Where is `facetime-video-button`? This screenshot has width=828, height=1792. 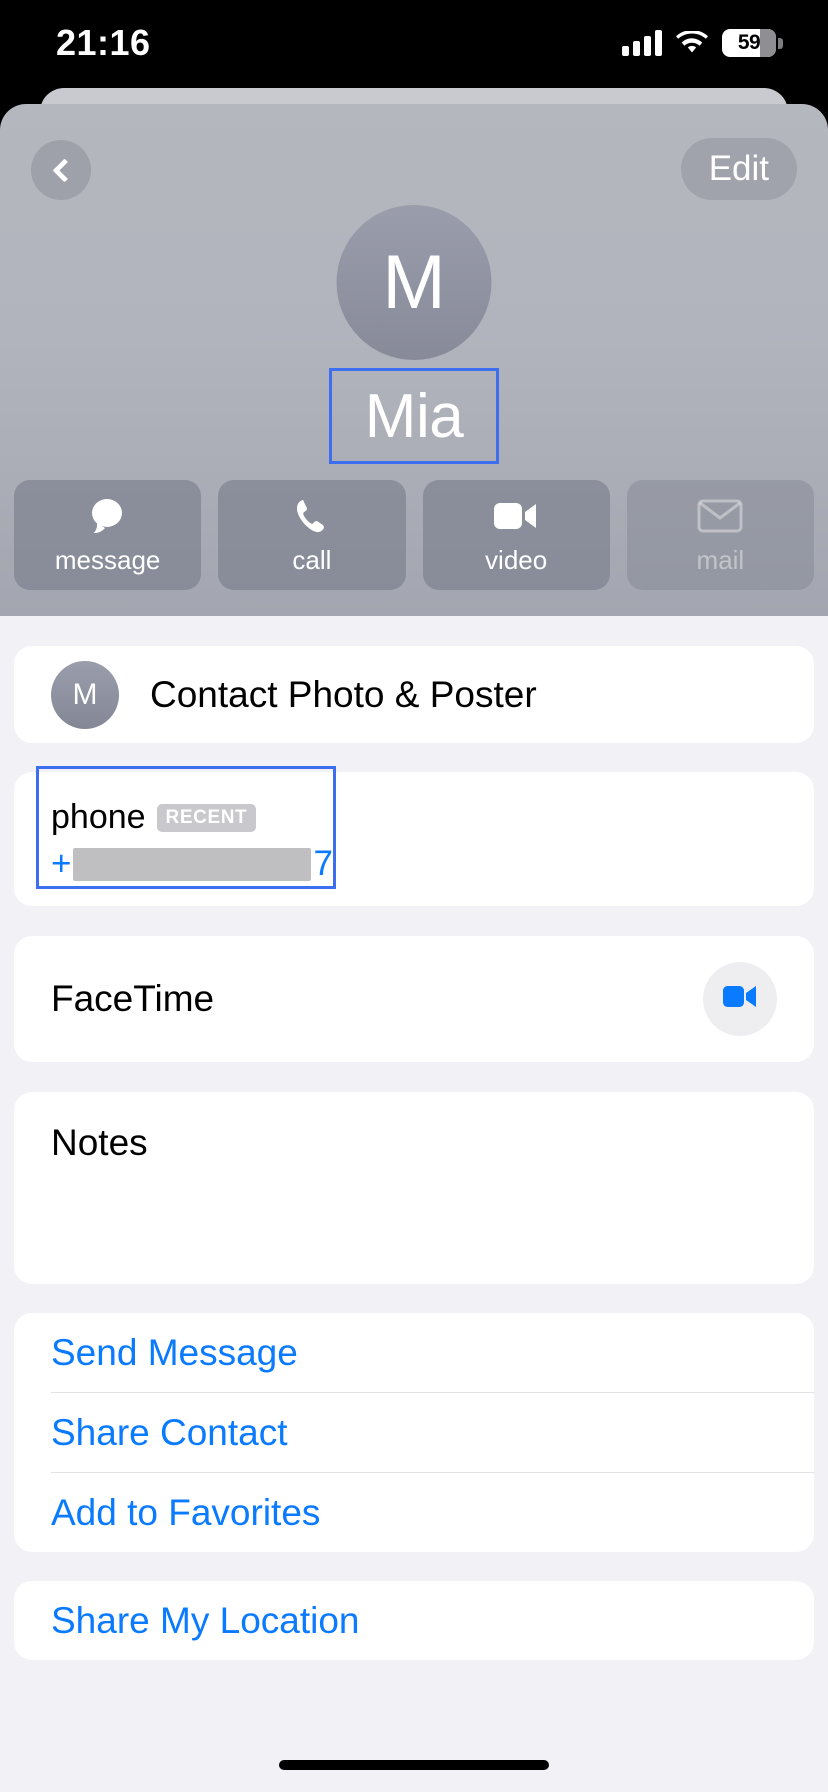 facetime-video-button is located at coordinates (740, 999).